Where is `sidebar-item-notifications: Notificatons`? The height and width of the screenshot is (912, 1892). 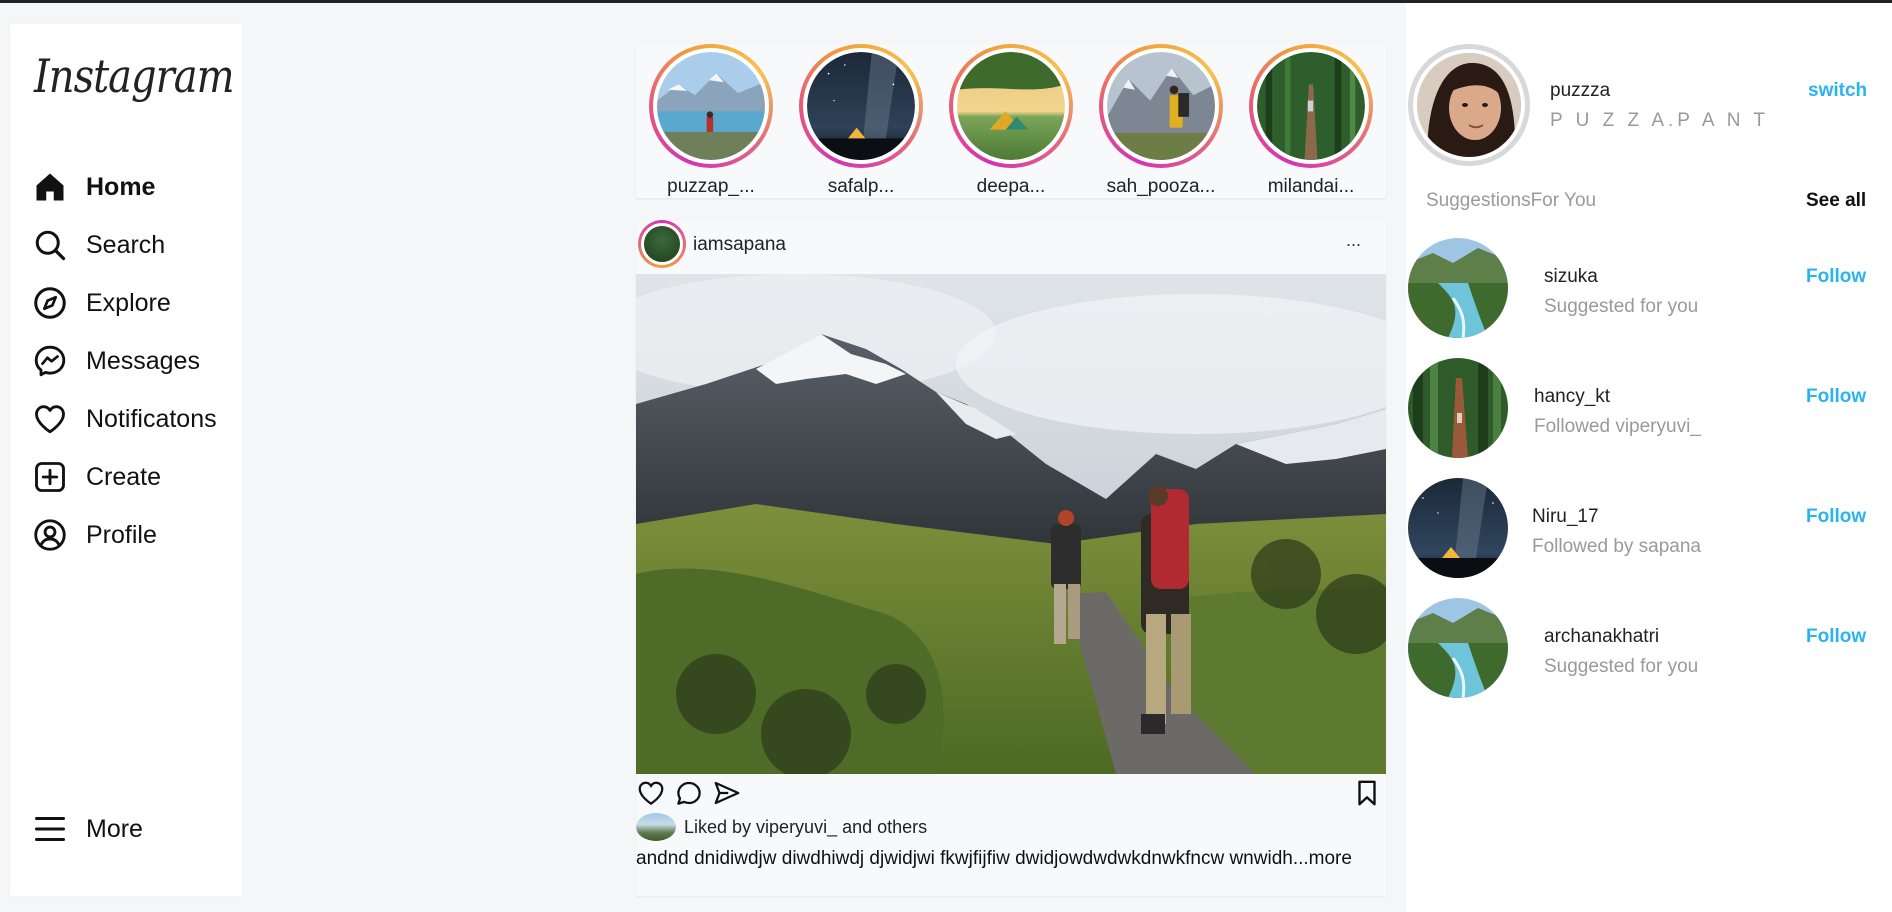 sidebar-item-notifications: Notificatons is located at coordinates (124, 419).